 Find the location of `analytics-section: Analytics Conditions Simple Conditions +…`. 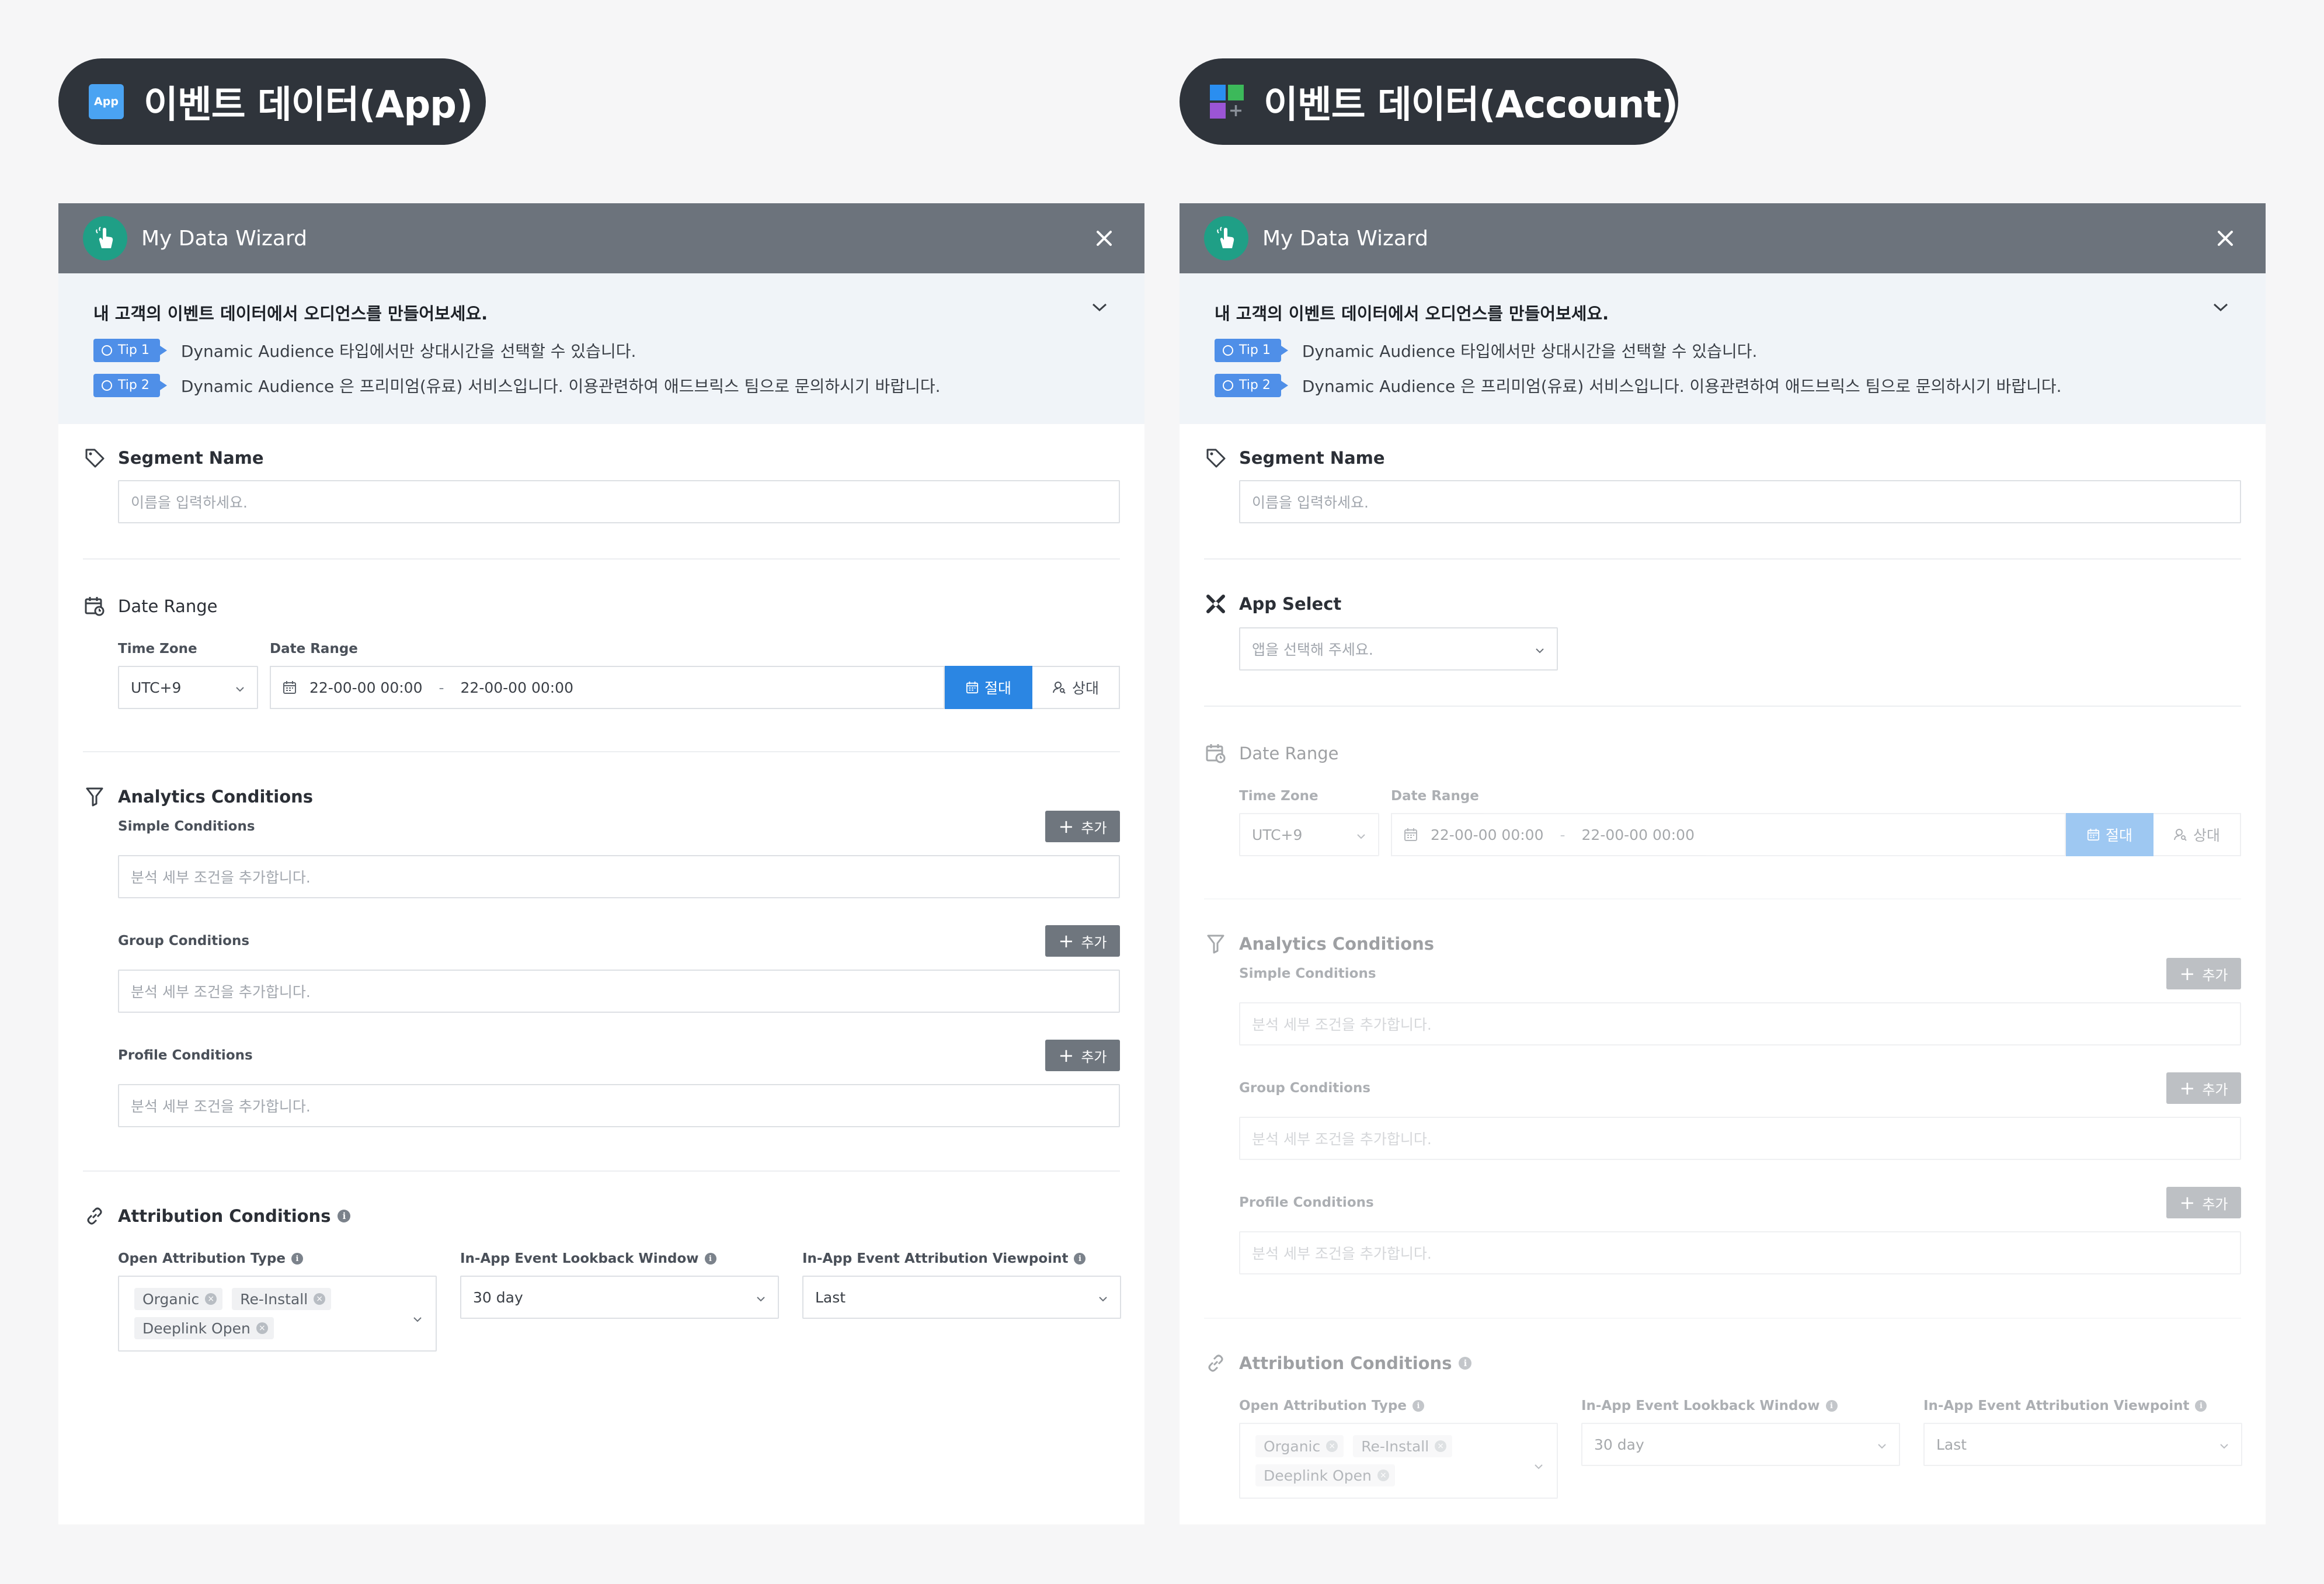

analytics-section: Analytics Conditions Simple Conditions +… is located at coordinates (1722, 1109).